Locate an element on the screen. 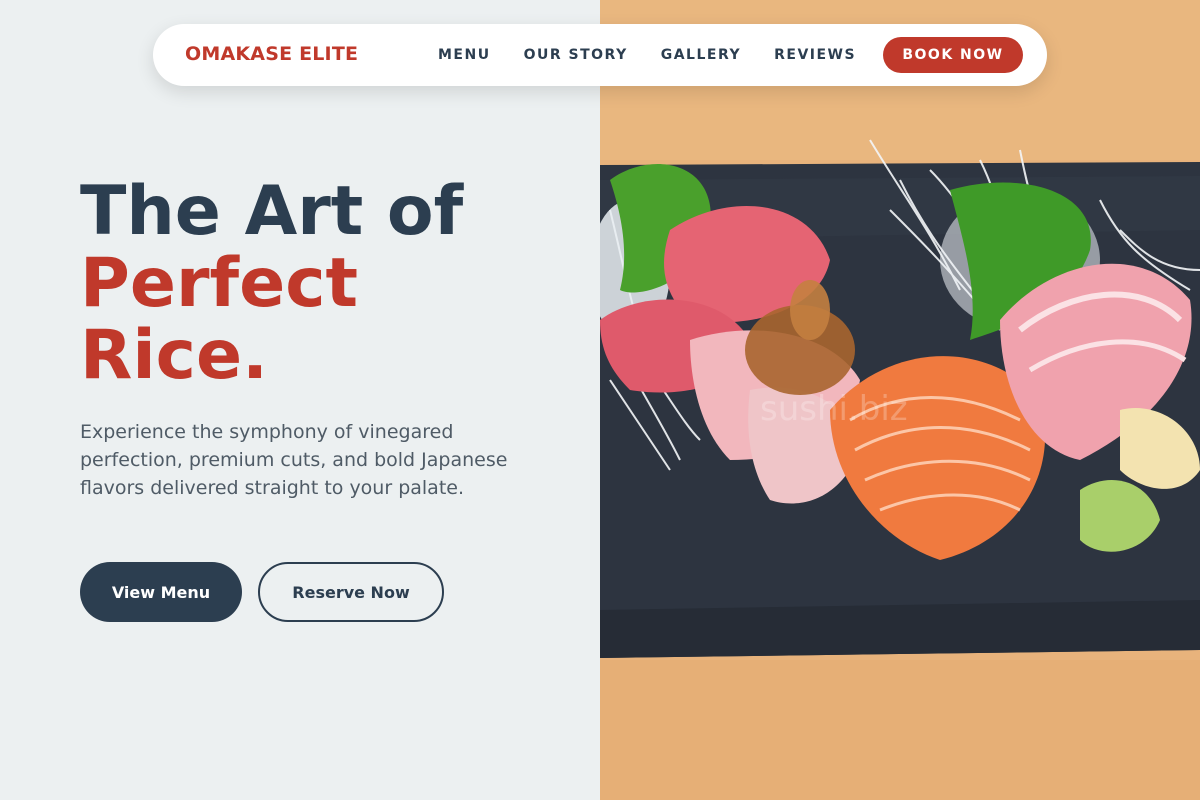 The width and height of the screenshot is (1200, 800). book-now-button: BOOK NOW is located at coordinates (953, 55).